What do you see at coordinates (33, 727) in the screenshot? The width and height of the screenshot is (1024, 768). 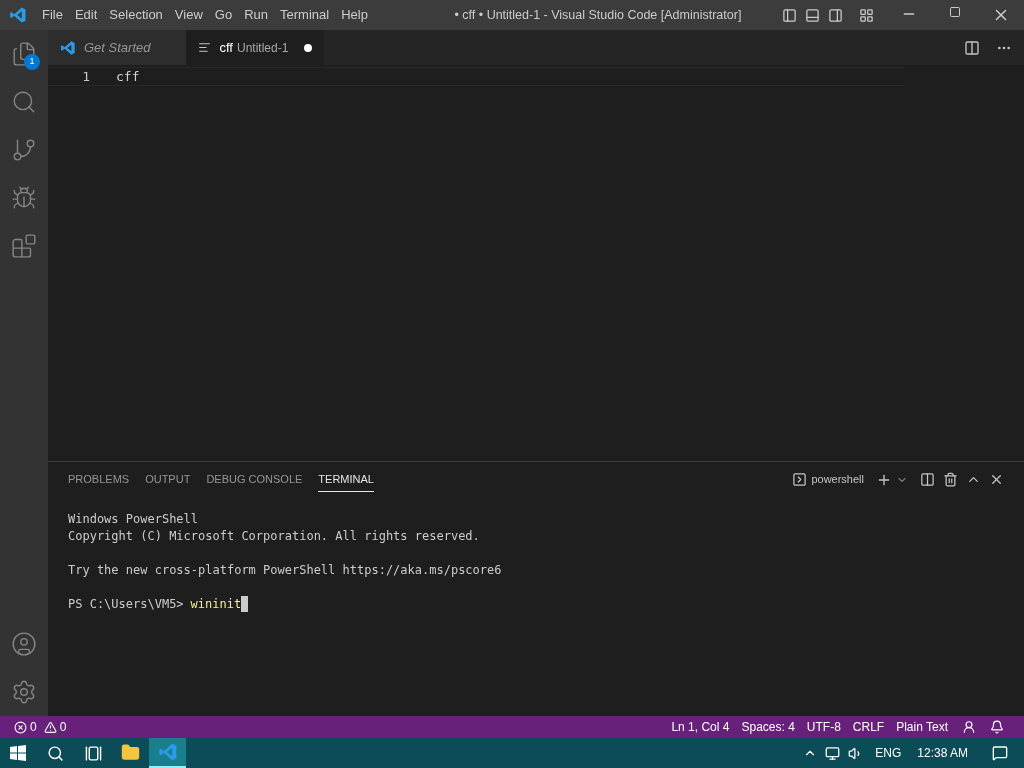 I see `error-count: 0` at bounding box center [33, 727].